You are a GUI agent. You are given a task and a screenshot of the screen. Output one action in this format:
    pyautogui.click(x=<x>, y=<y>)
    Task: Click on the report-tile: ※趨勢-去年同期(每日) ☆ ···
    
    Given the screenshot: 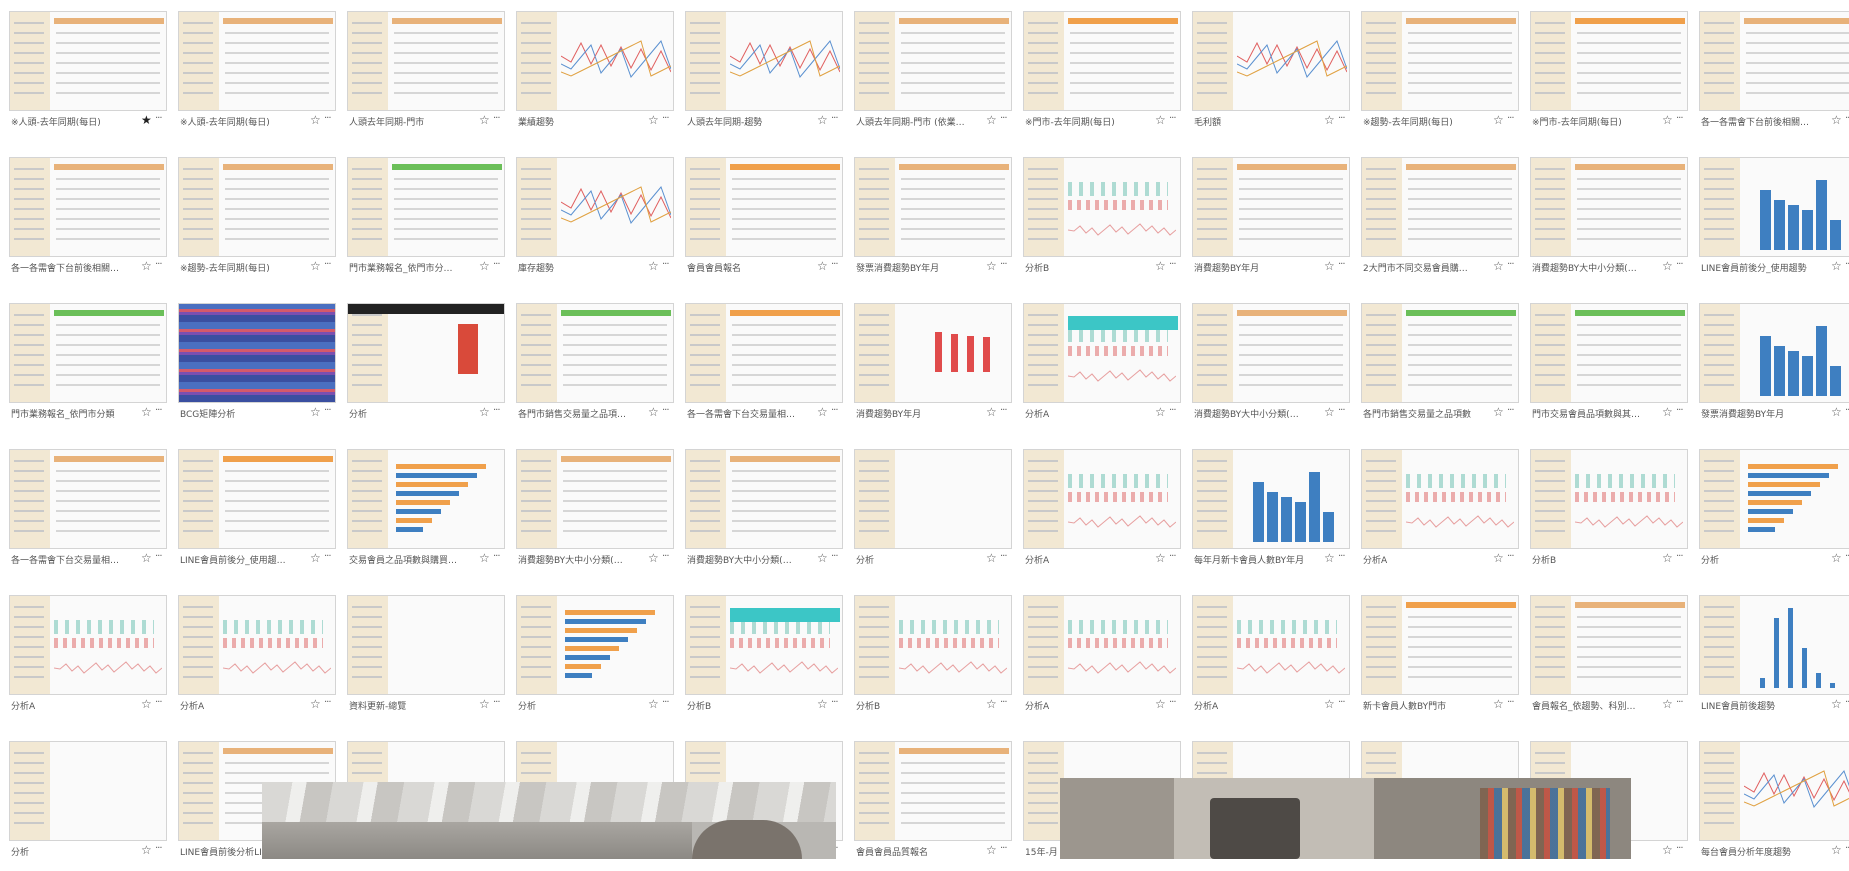 What is the action you would take?
    pyautogui.click(x=1440, y=76)
    